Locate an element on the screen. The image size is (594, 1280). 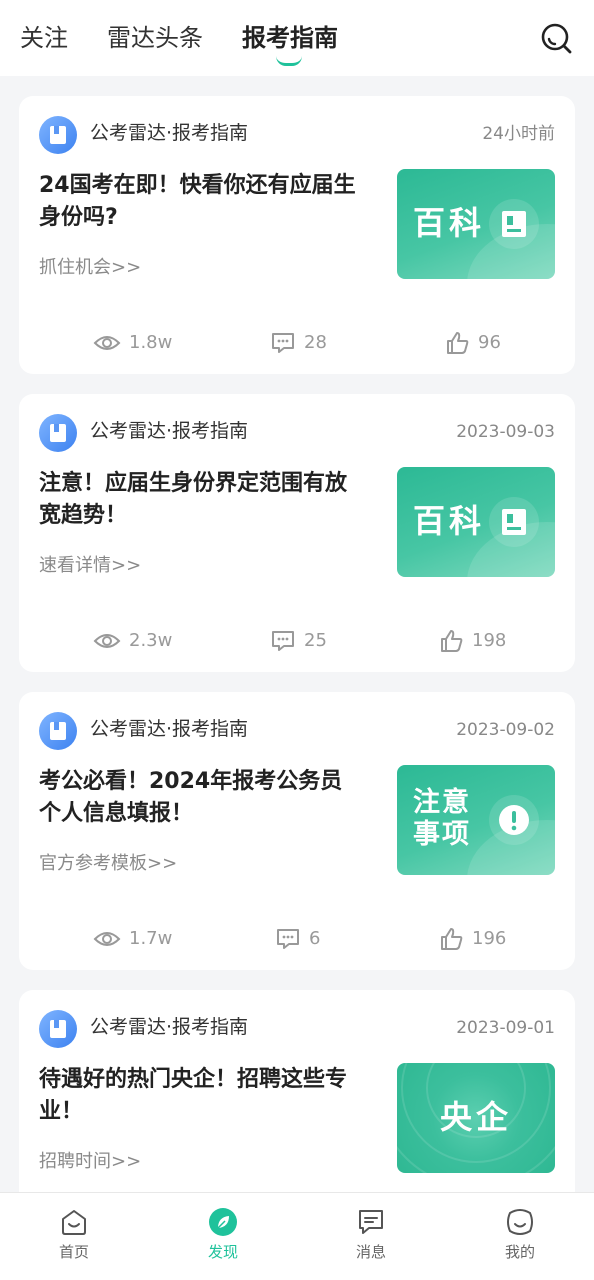
article-subtitle: 速看详情>> is located at coordinates (90, 566).